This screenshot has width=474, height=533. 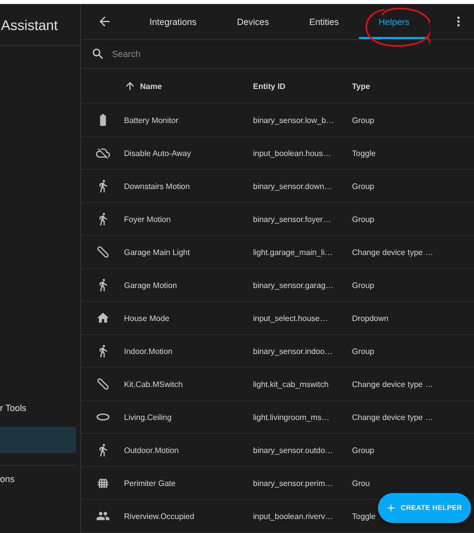 What do you see at coordinates (103, 483) in the screenshot?
I see `fence-icon` at bounding box center [103, 483].